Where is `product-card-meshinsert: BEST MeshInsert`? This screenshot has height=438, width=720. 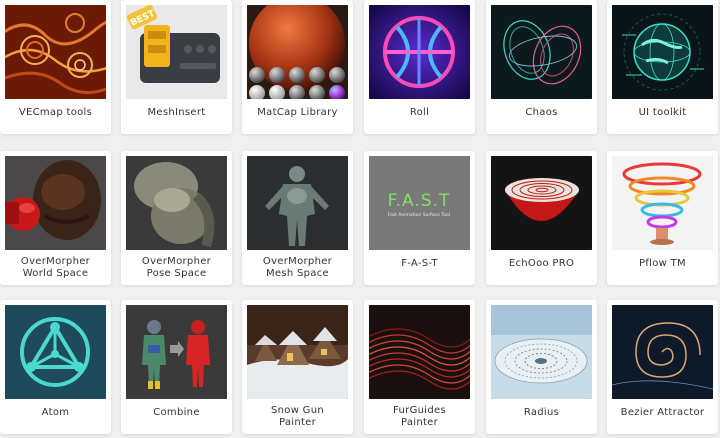 product-card-meshinsert: BEST MeshInsert is located at coordinates (176, 67).